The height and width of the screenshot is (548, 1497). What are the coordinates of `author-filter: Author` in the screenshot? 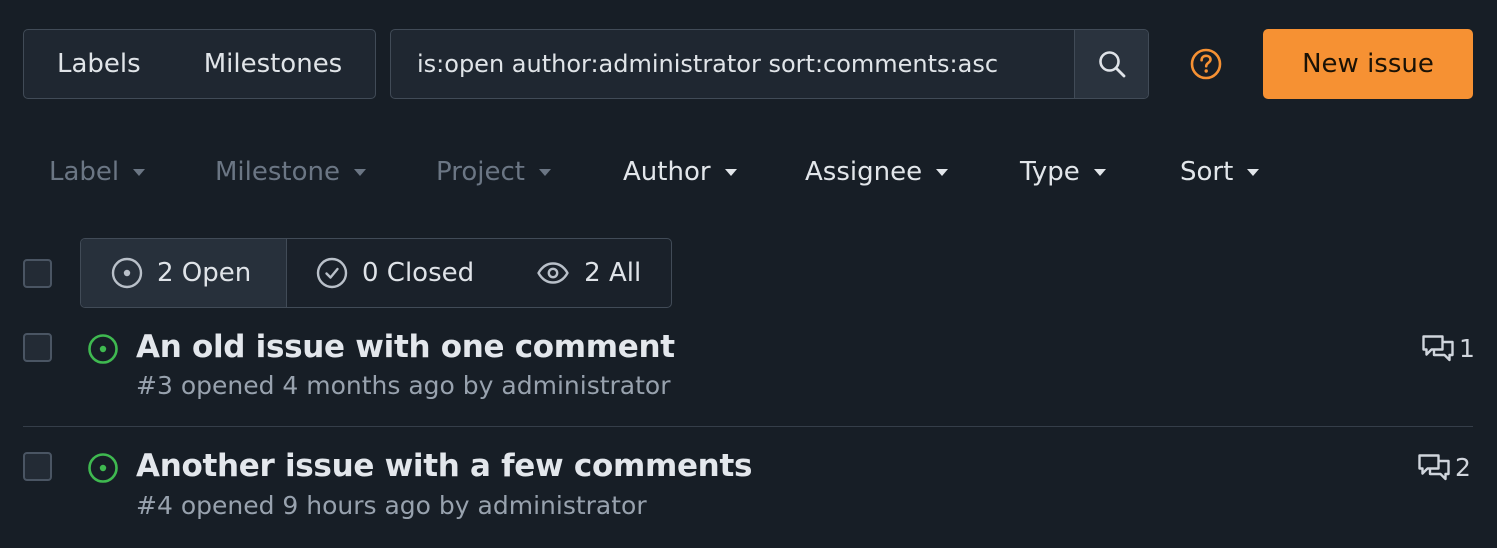 It's located at (680, 172).